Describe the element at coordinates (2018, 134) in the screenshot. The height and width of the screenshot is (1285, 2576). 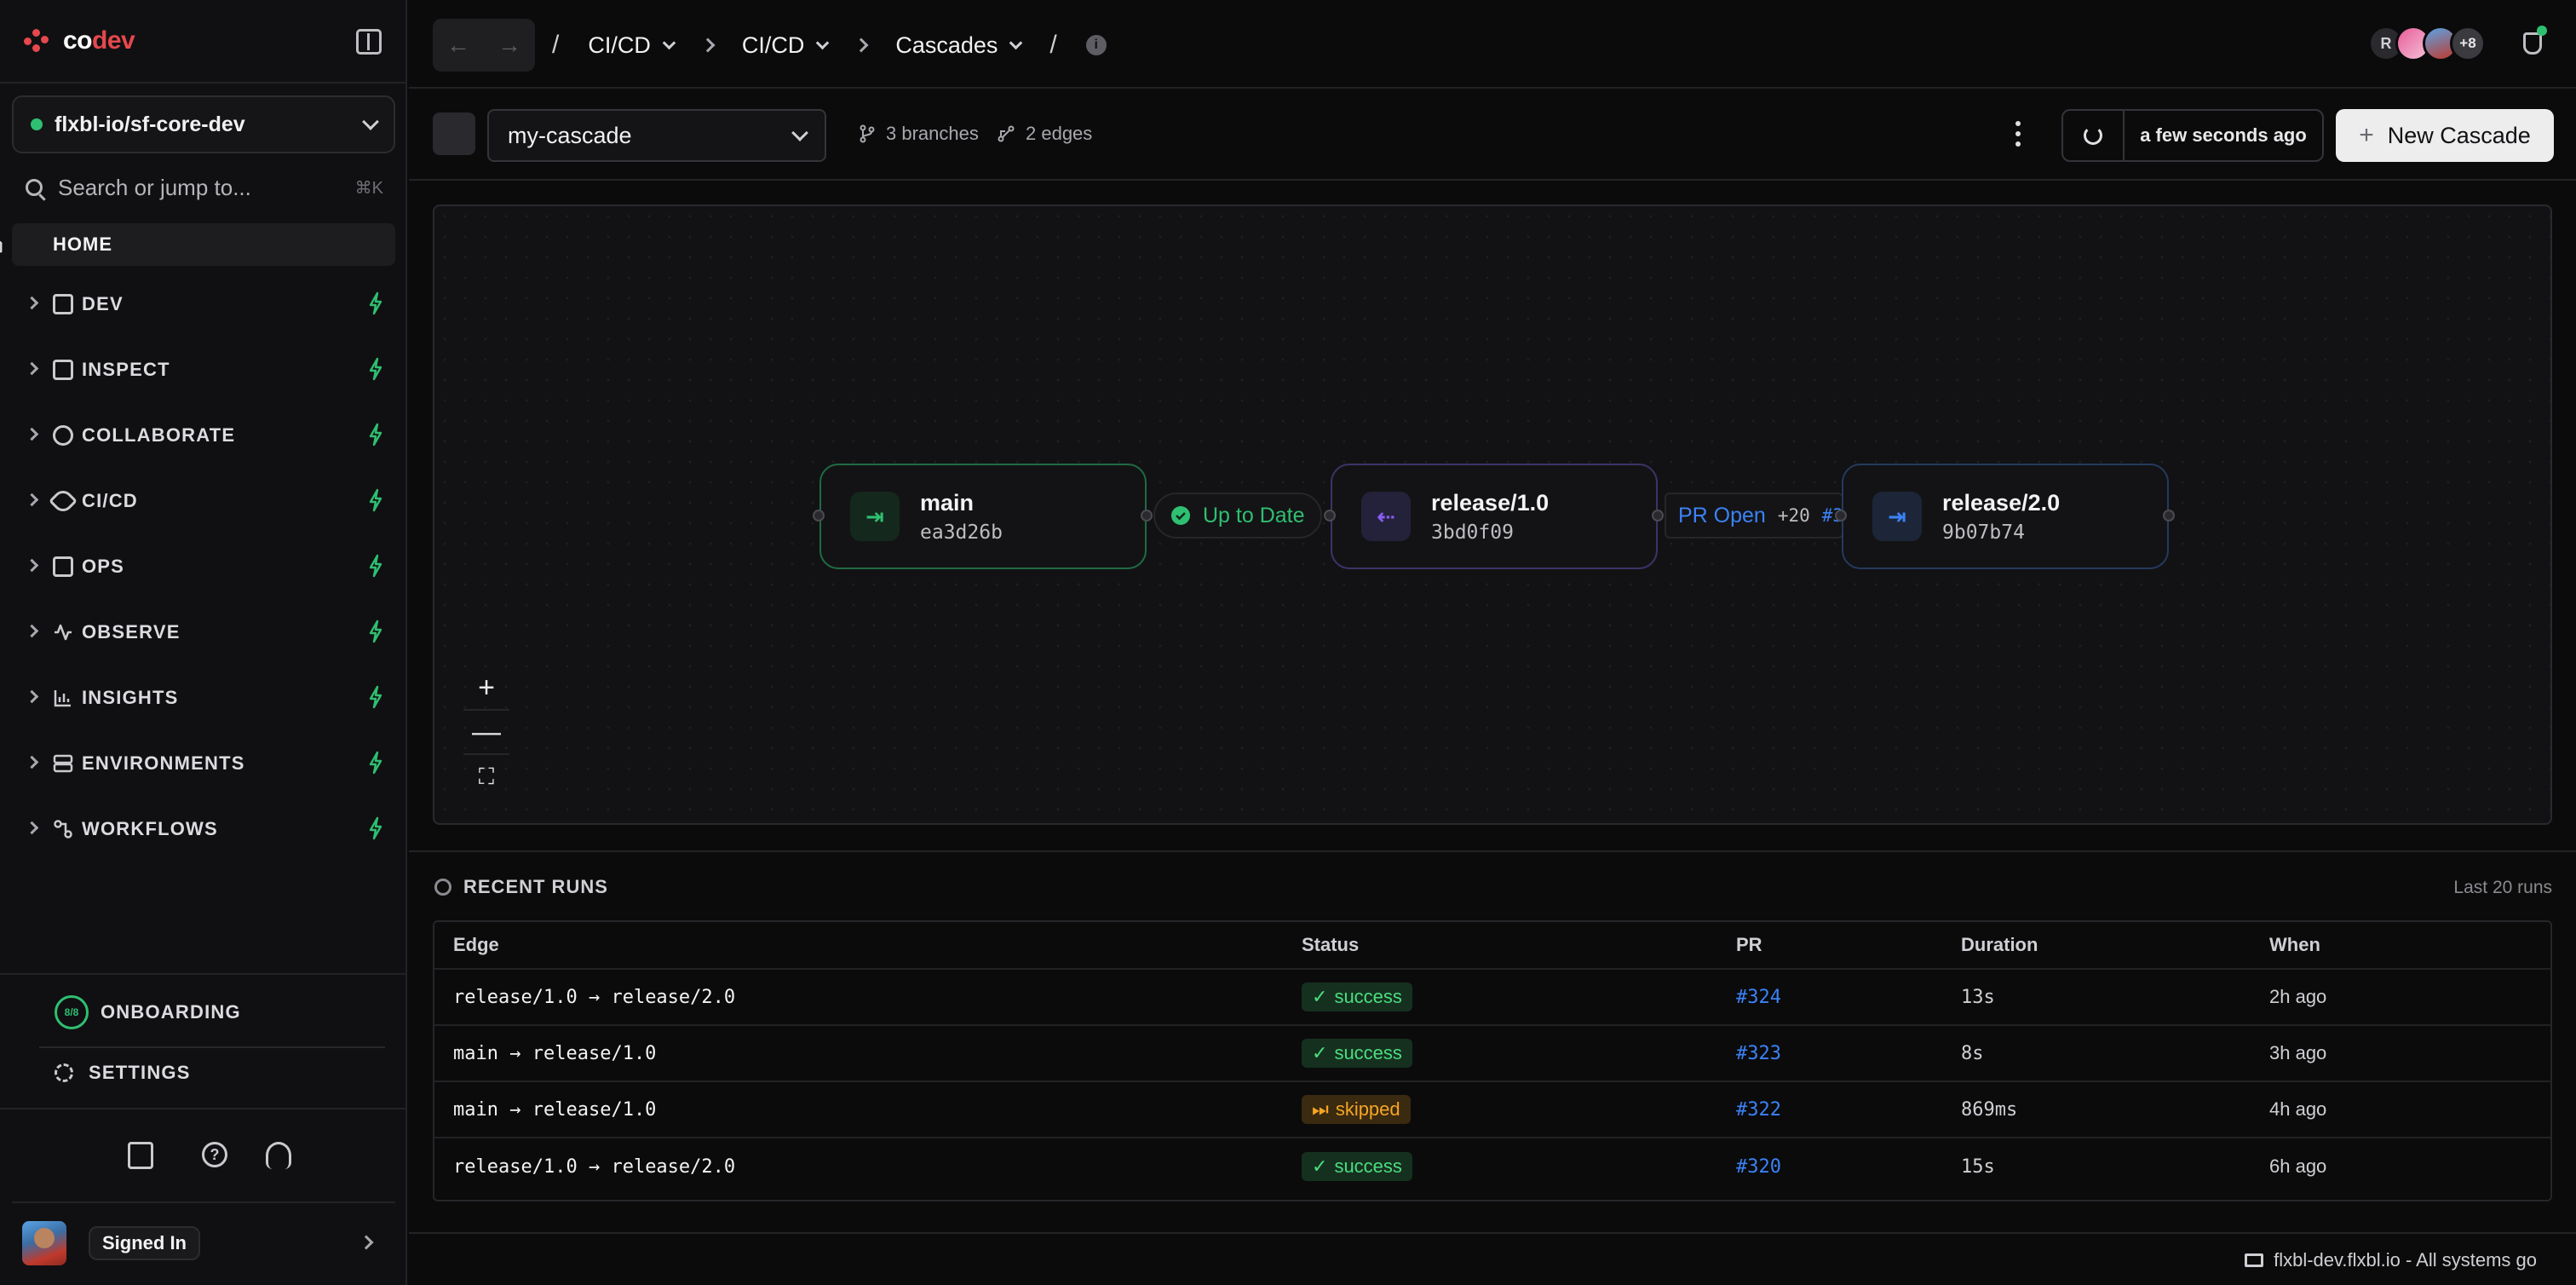
I see `more-options-icon` at that location.